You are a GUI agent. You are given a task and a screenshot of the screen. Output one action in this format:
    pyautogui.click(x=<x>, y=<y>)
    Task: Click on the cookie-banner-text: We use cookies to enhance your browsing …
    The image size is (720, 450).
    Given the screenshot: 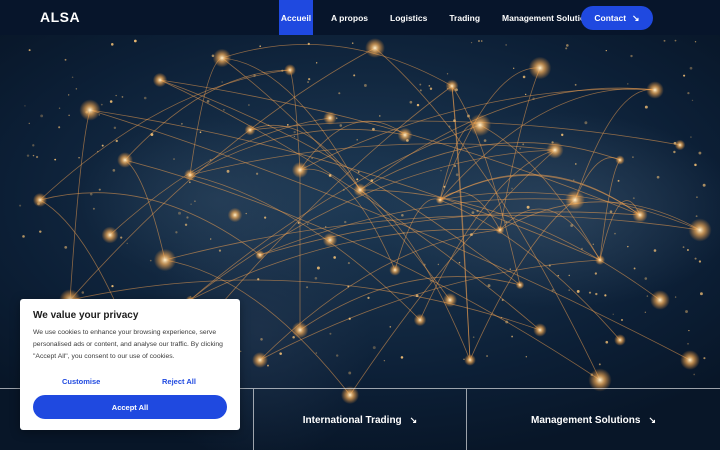 What is the action you would take?
    pyautogui.click(x=128, y=344)
    